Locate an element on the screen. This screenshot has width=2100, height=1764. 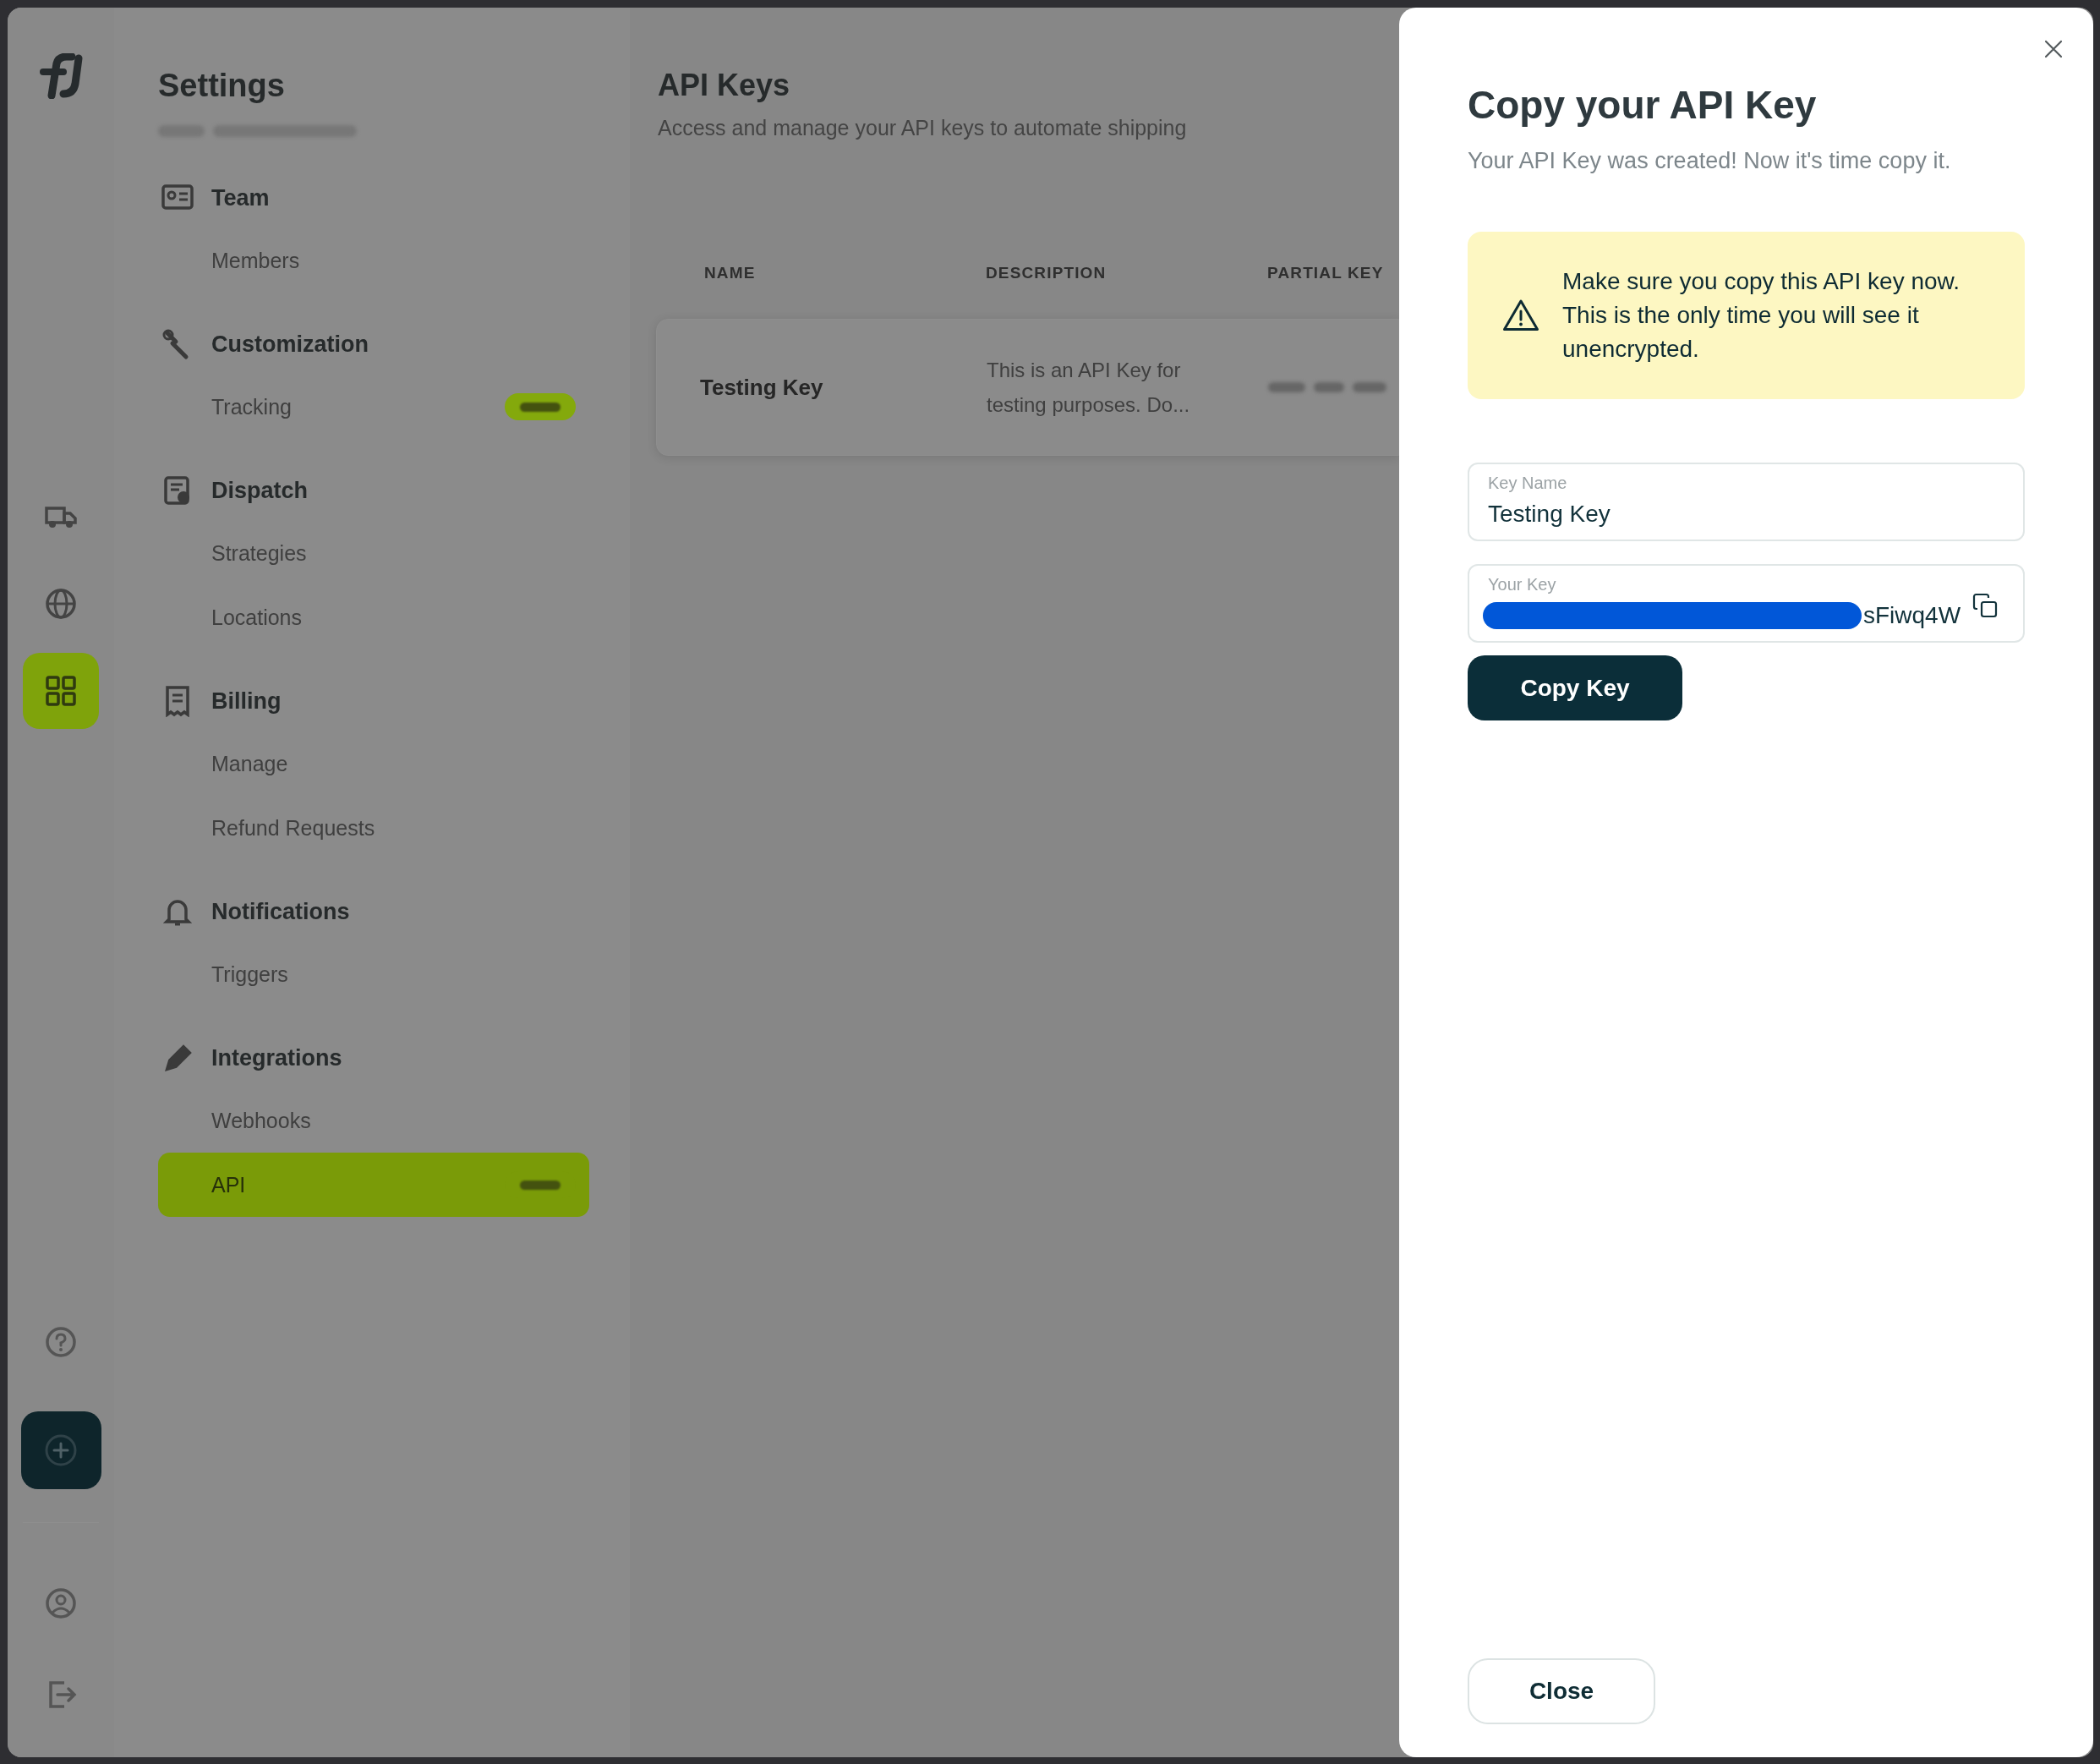
modal-subtitle: Your API Key was created! Now it's time copy it. is located at coordinates (1709, 161).